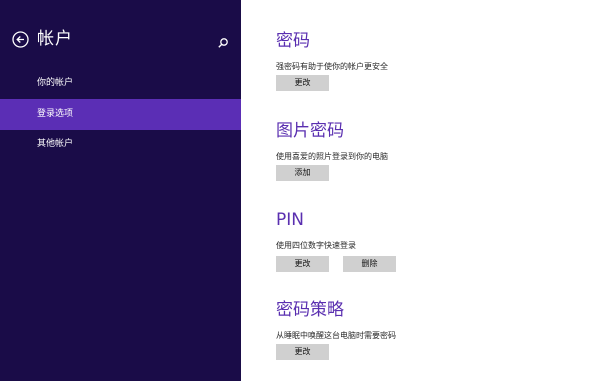 The width and height of the screenshot is (600, 381). Describe the element at coordinates (120, 144) in the screenshot. I see `sidebar-item-other-accounts: 其他帐户` at that location.